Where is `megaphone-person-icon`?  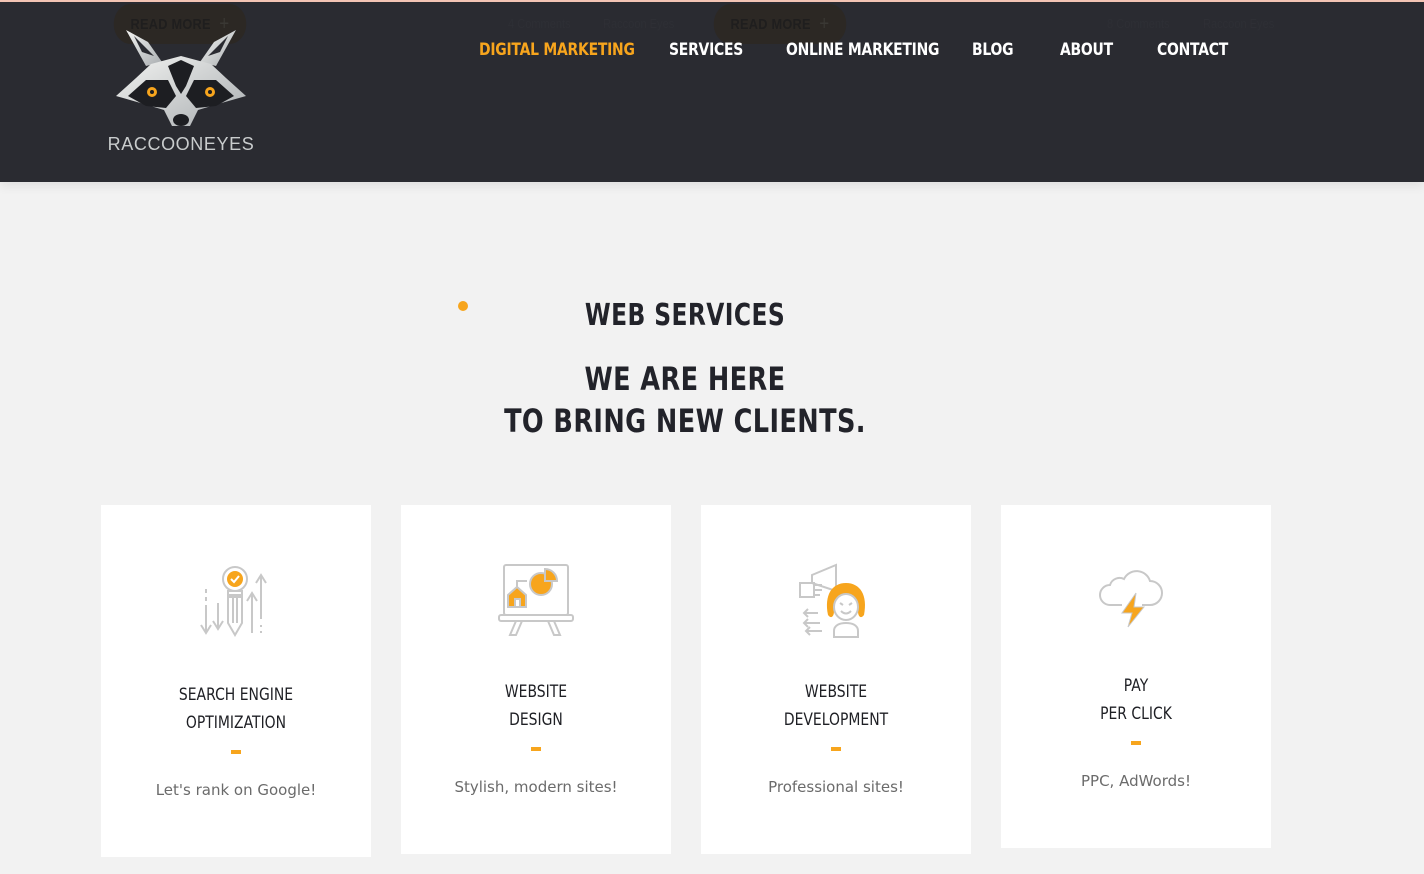 megaphone-person-icon is located at coordinates (836, 601).